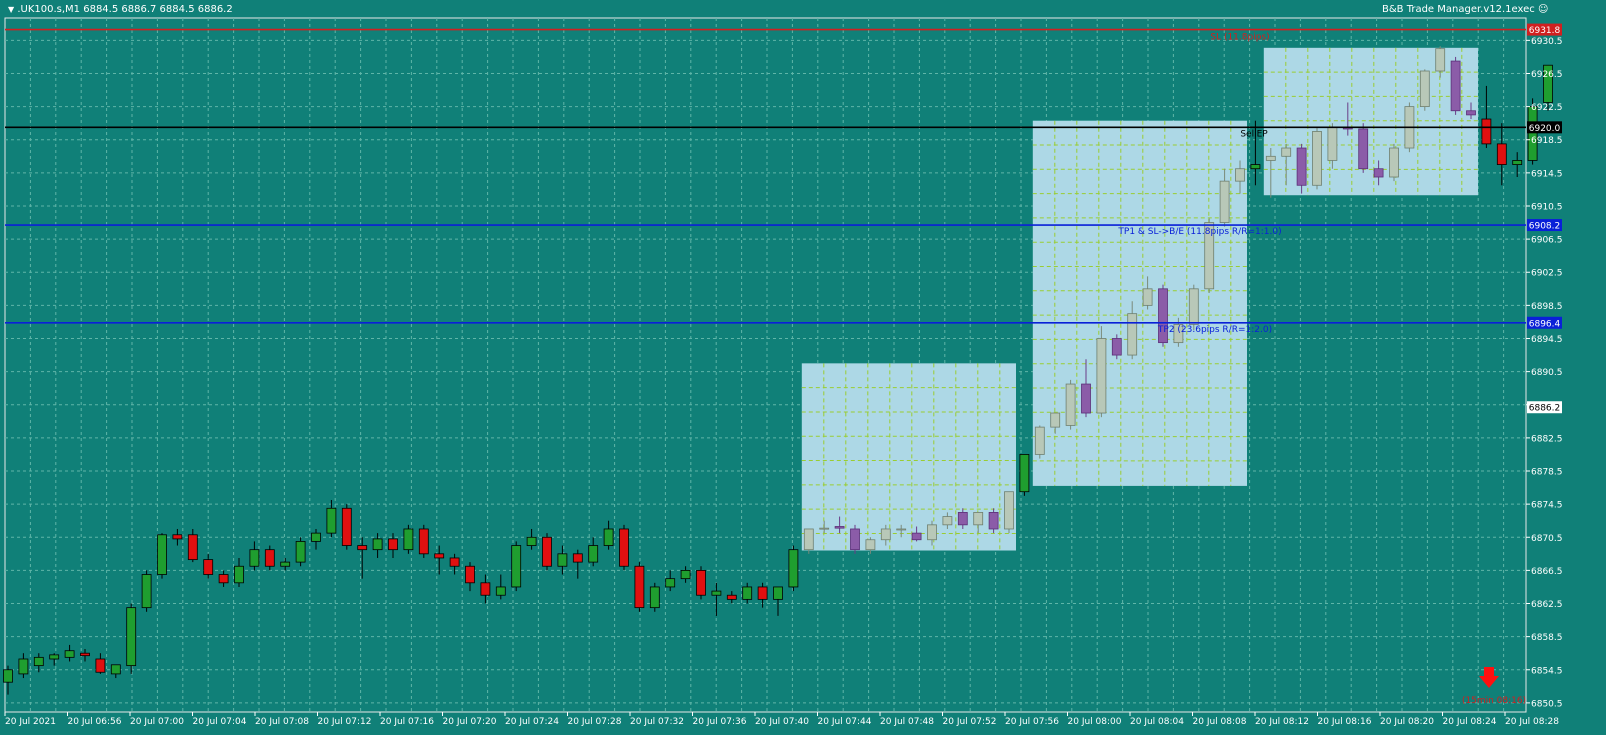  Describe the element at coordinates (1547, 638) in the screenshot. I see `price-tick-label: 6858.5` at that location.